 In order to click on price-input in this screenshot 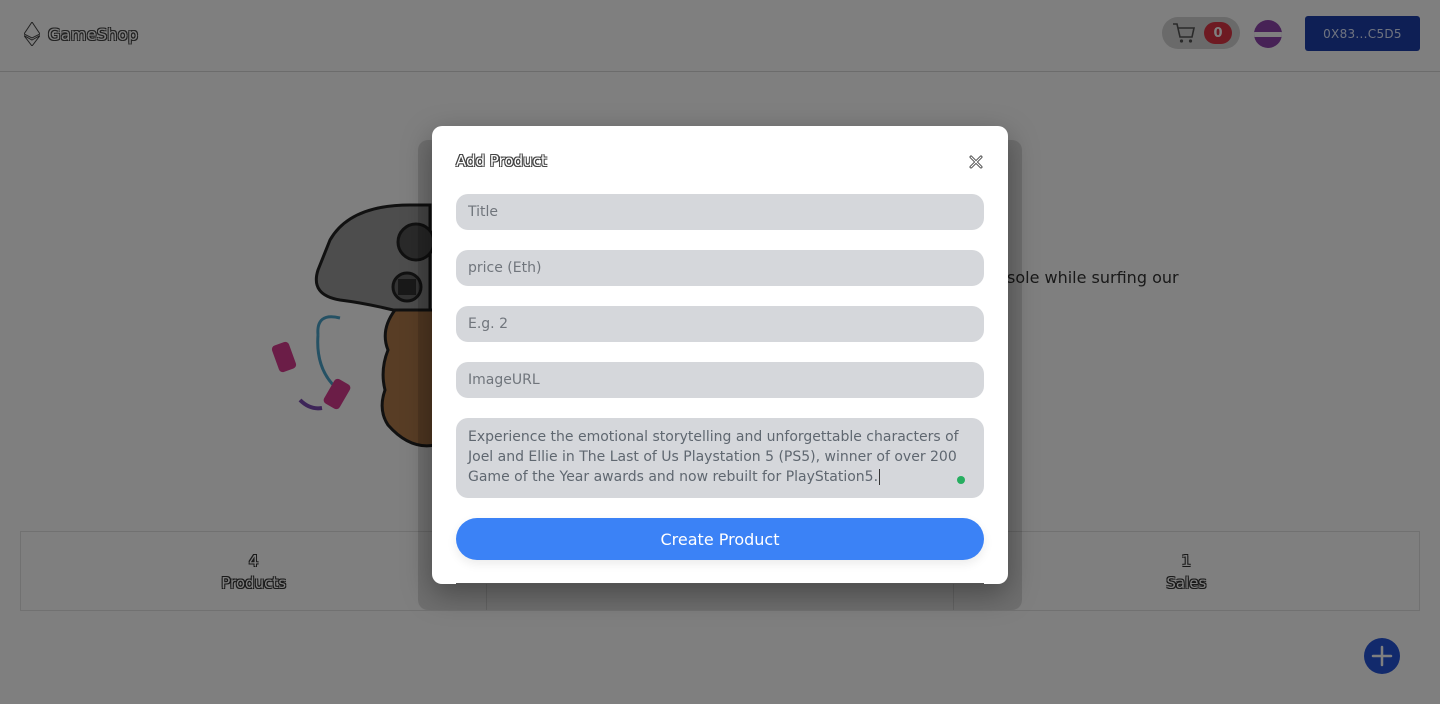, I will do `click(720, 268)`.